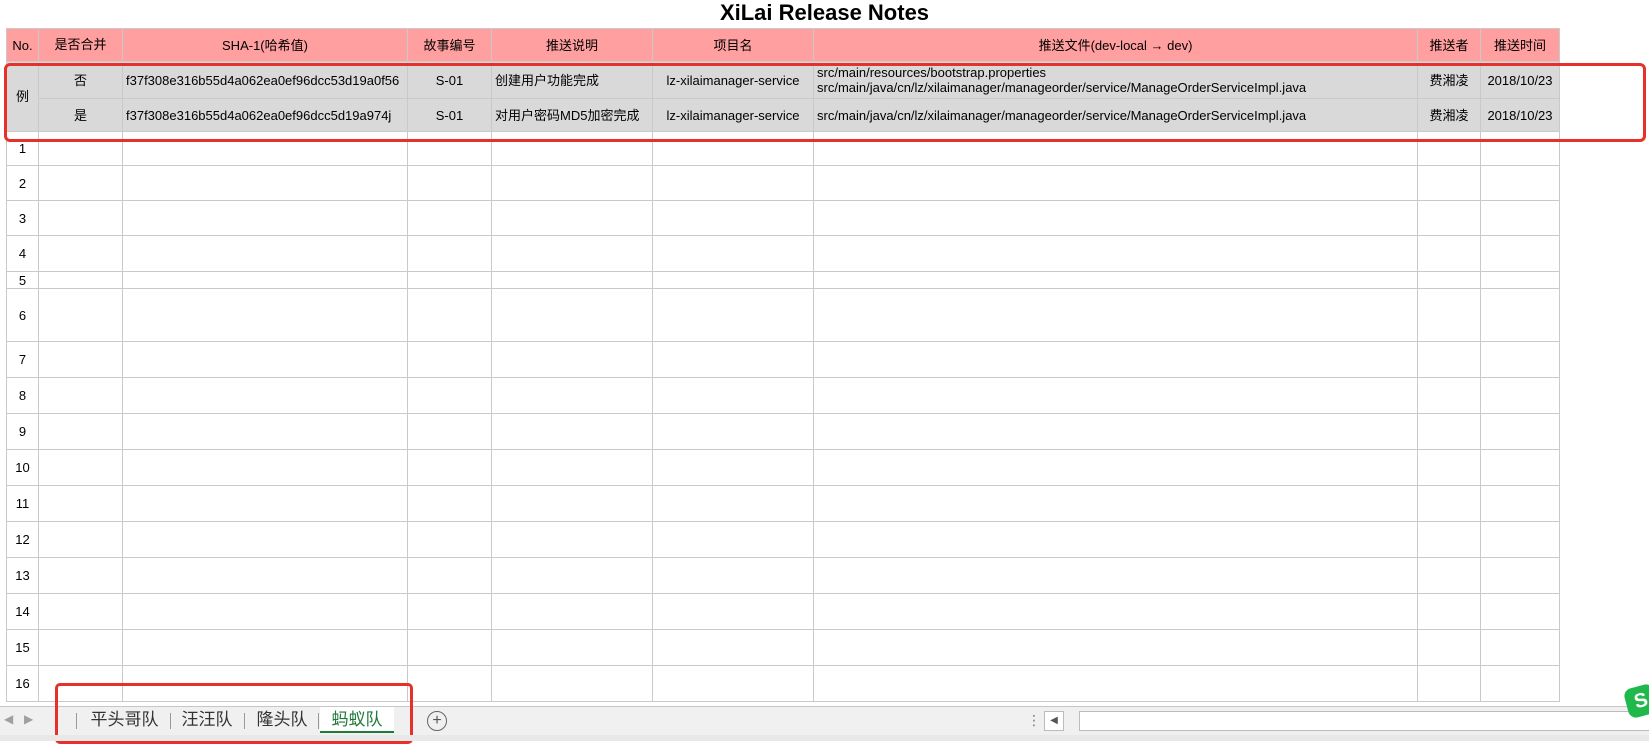 This screenshot has width=1649, height=744. I want to click on tab-pingtouge: 平头哥队, so click(124, 720).